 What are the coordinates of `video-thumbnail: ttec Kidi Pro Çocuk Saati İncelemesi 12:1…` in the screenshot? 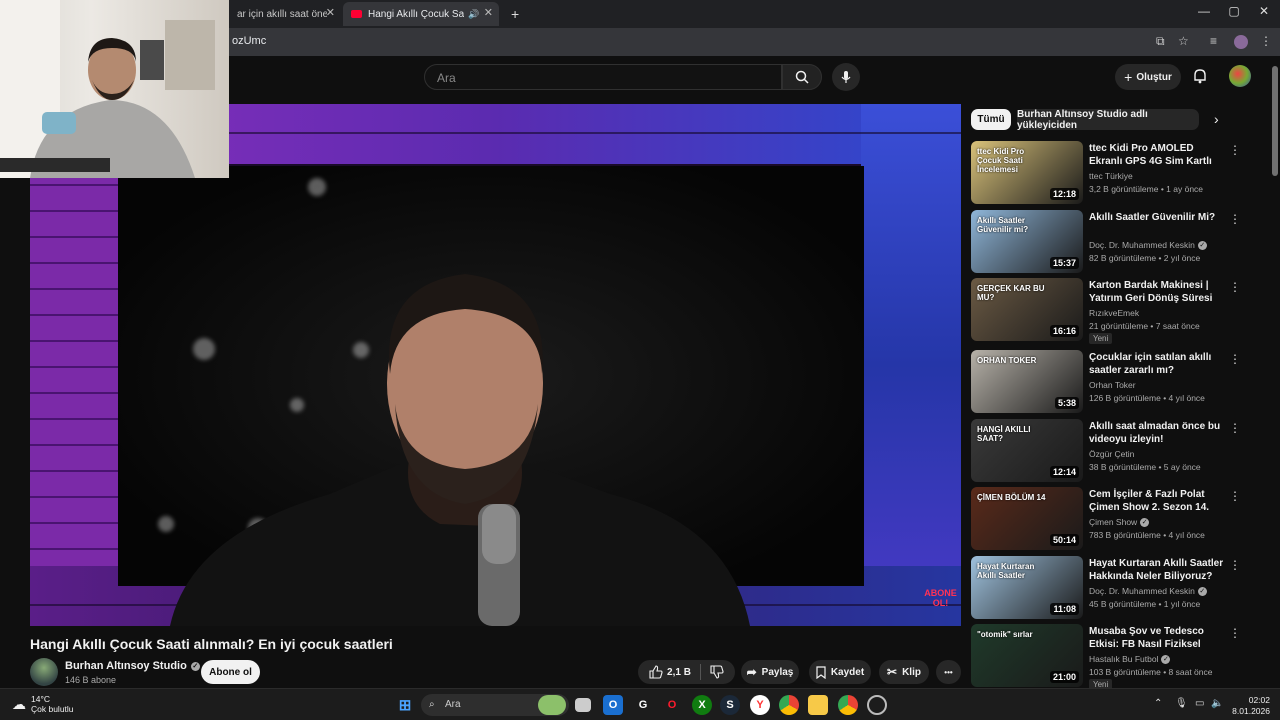 It's located at (1027, 172).